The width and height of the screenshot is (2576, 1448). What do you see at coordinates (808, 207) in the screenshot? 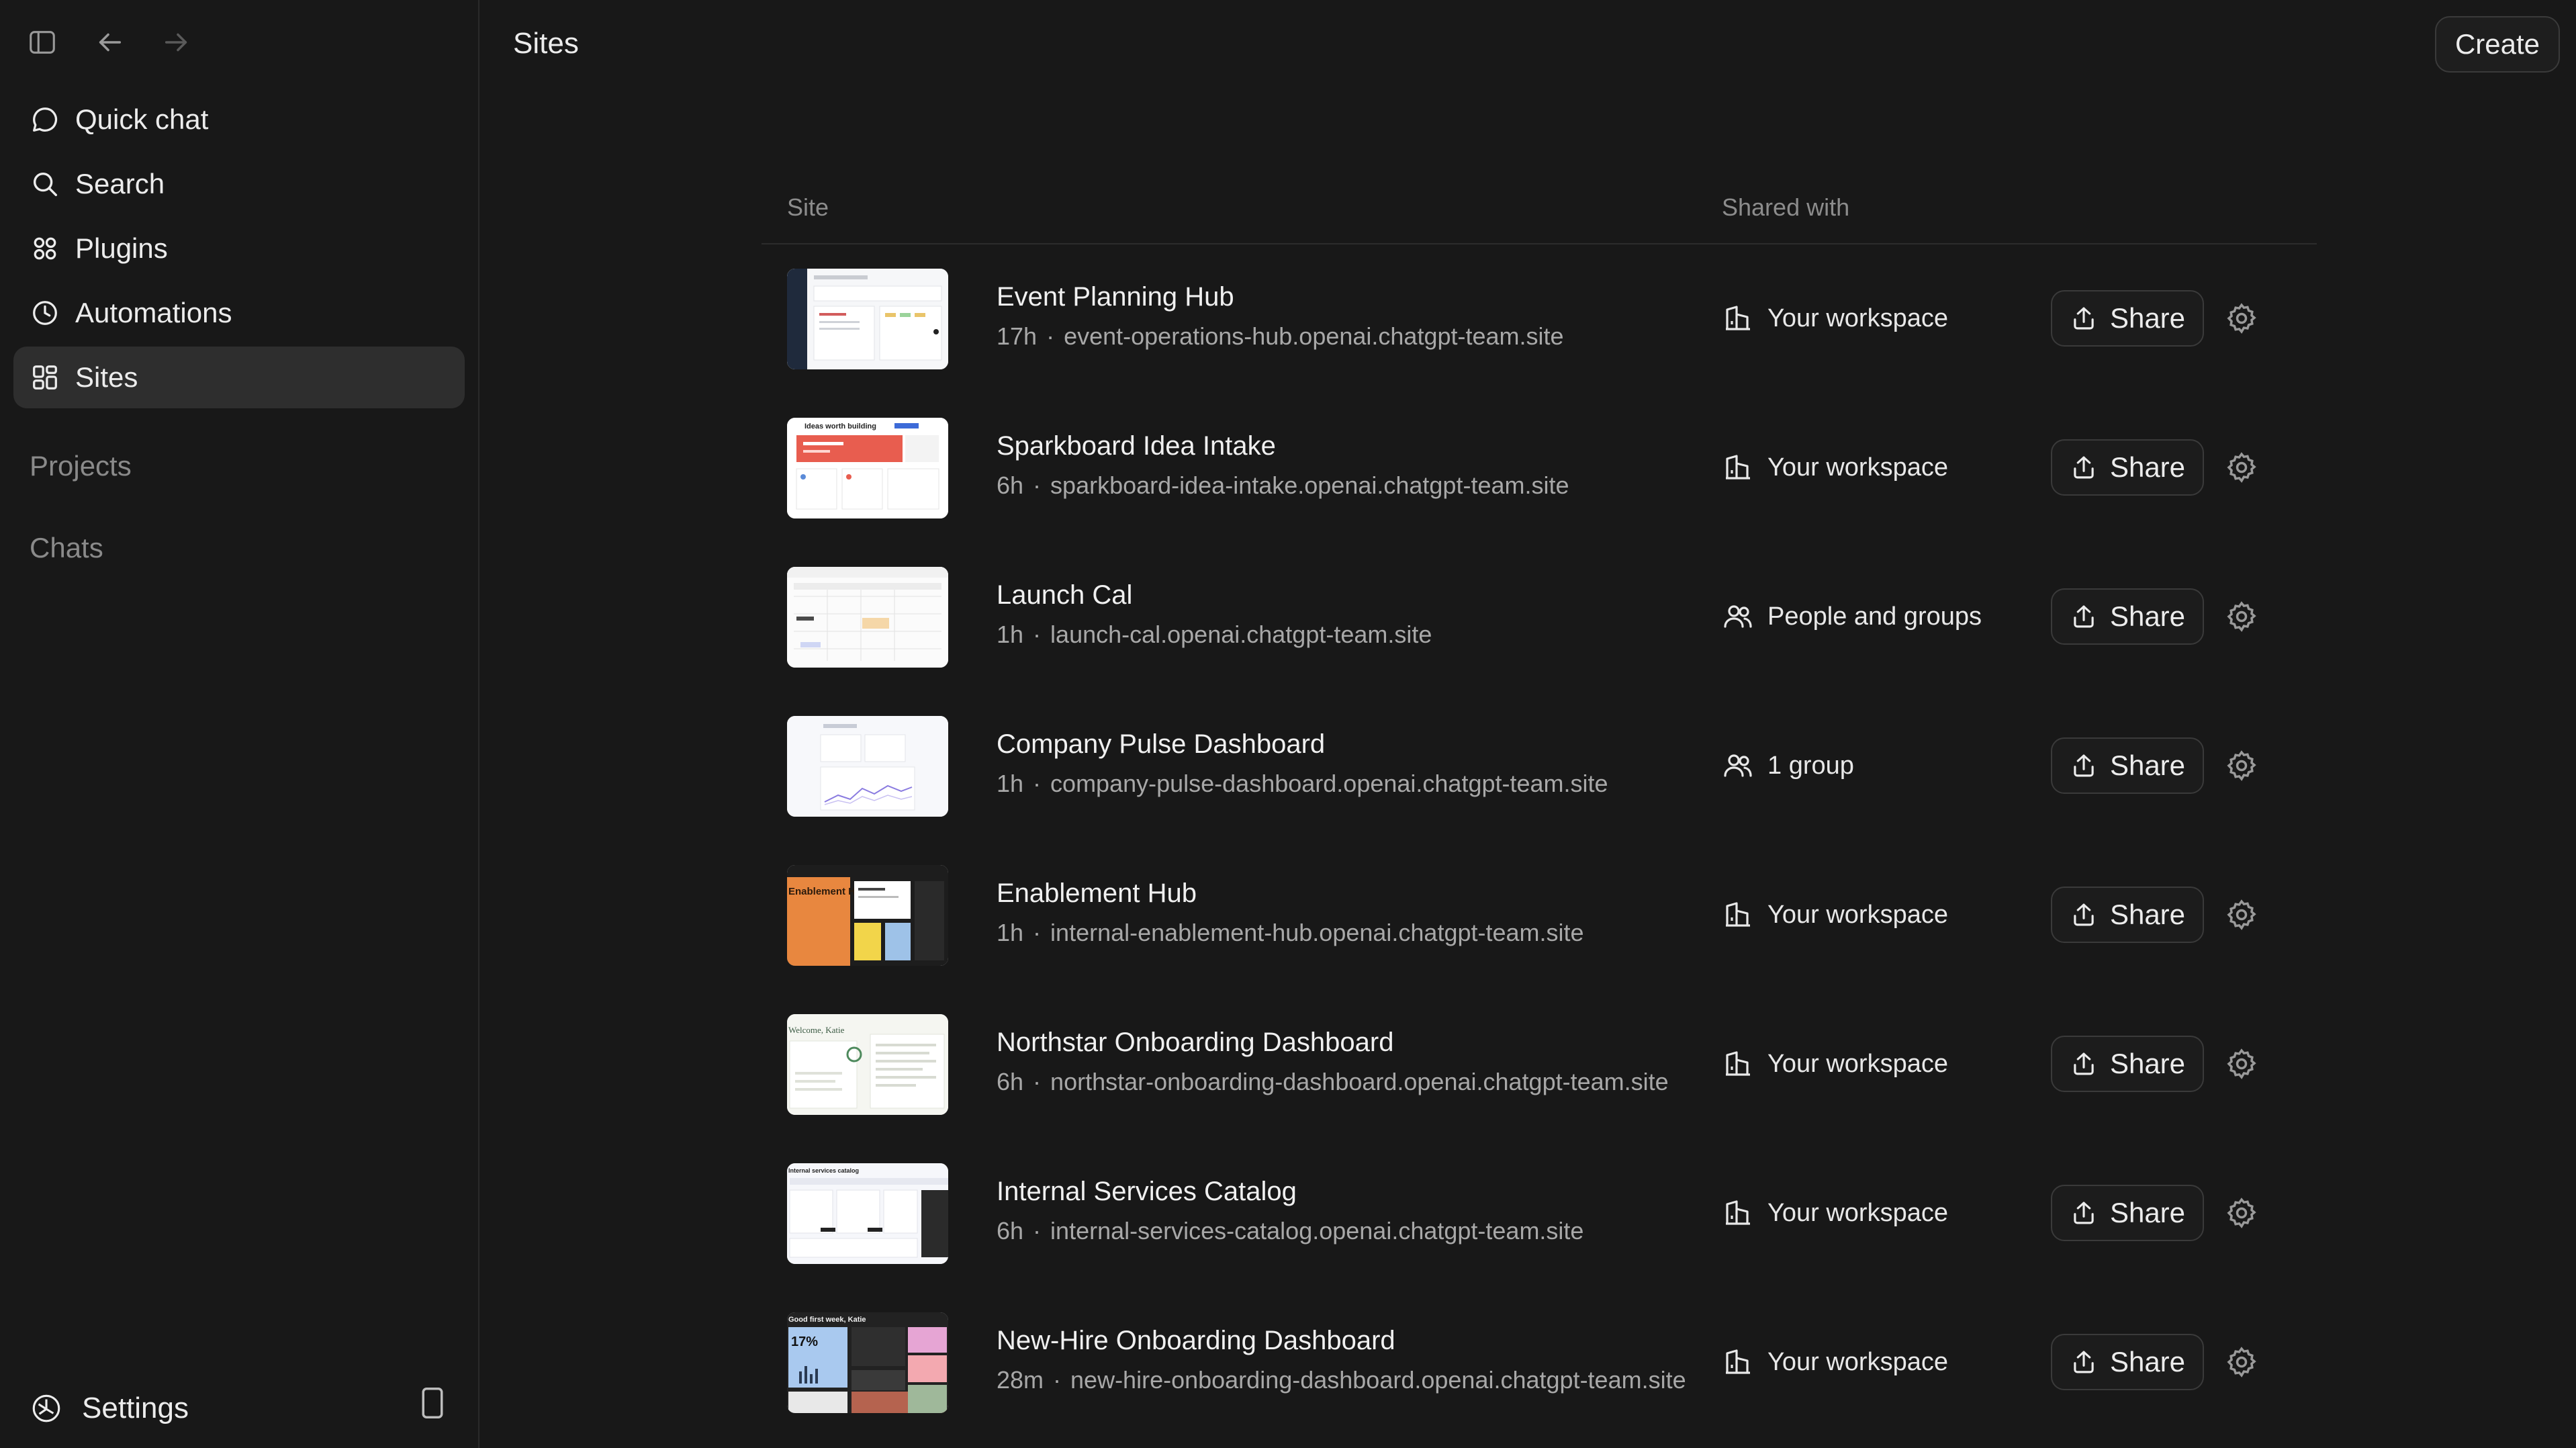
I see `column-header-site: Site` at bounding box center [808, 207].